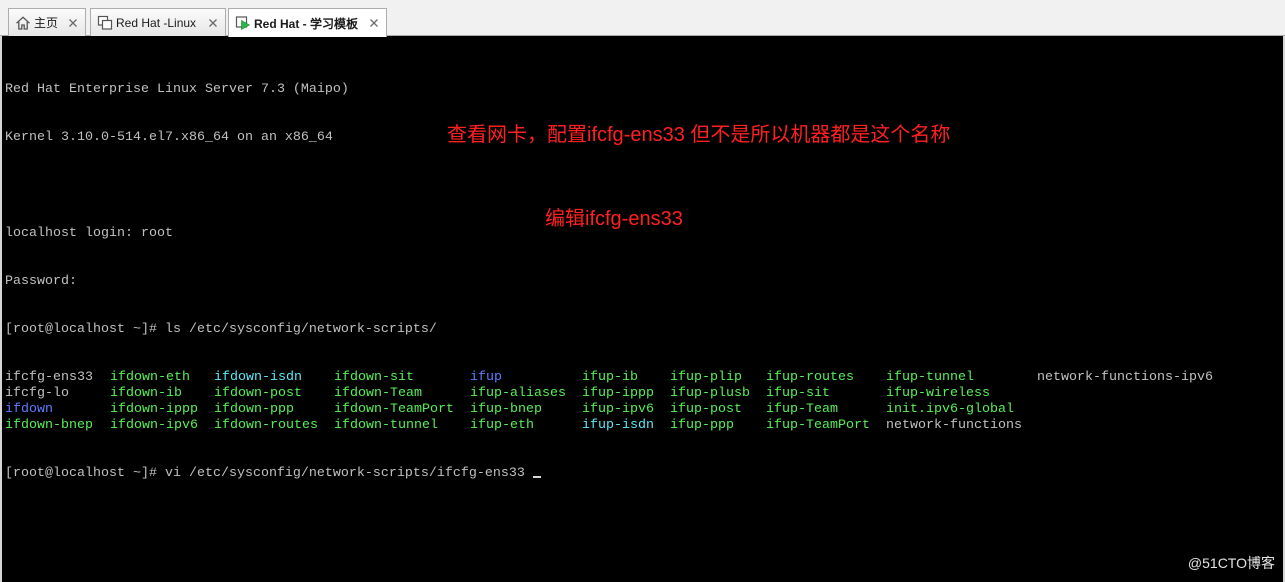 The height and width of the screenshot is (582, 1285). What do you see at coordinates (378, 393) in the screenshot?
I see `ls-entry: ifdown-Team` at bounding box center [378, 393].